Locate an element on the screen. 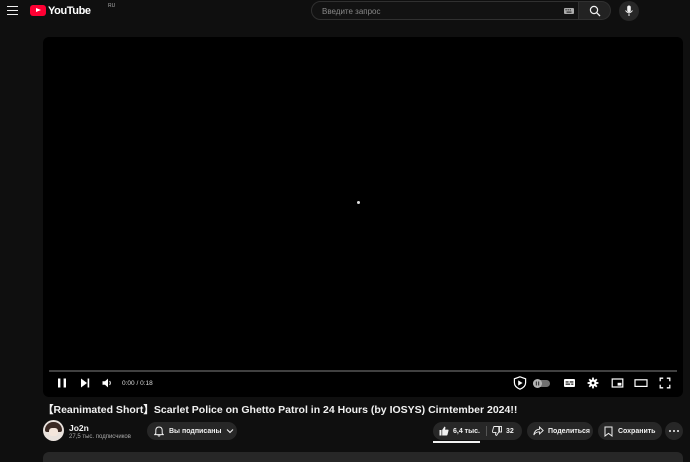 This screenshot has height=462, width=690. search-icon is located at coordinates (595, 11).